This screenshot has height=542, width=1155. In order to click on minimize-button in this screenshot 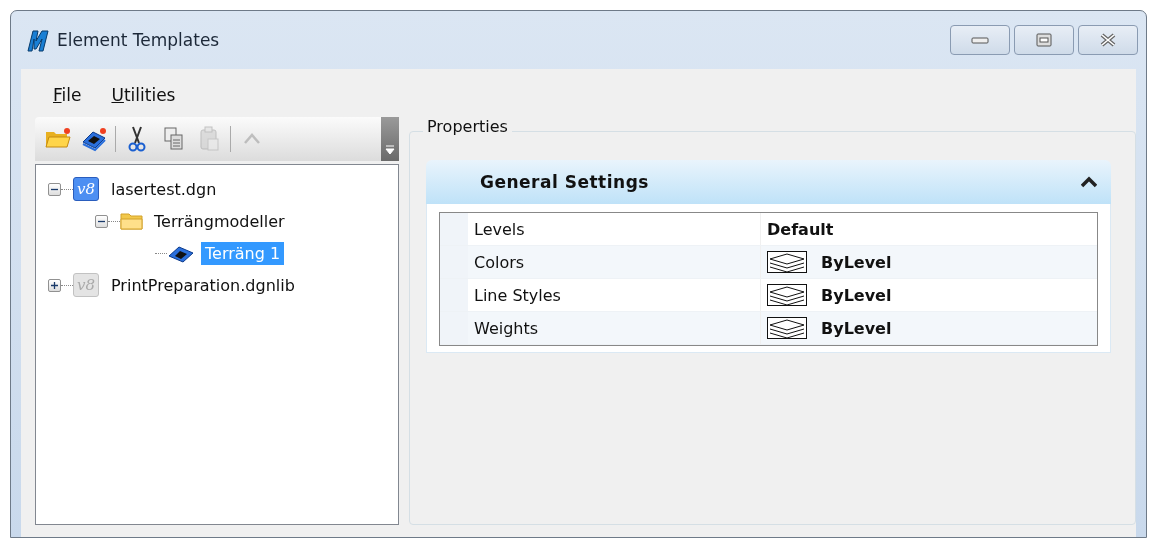, I will do `click(980, 40)`.